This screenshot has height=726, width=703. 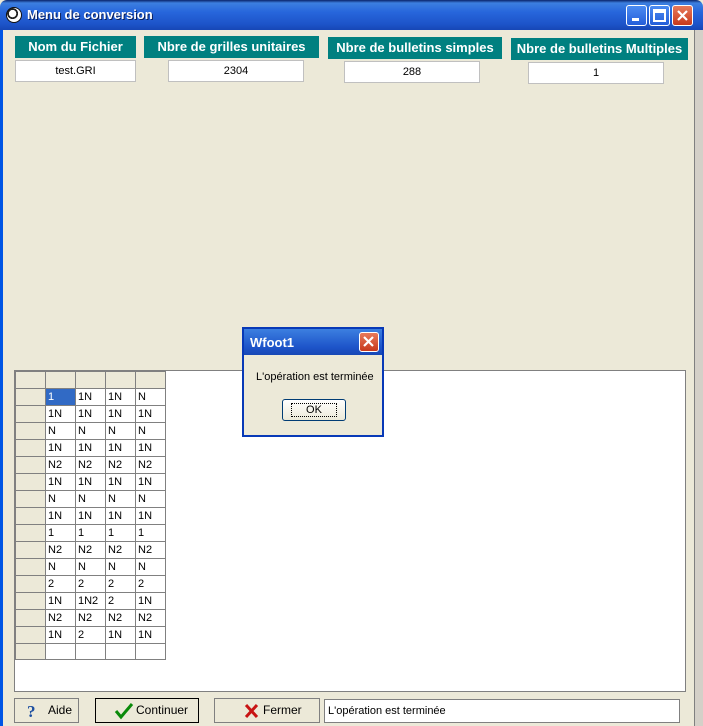 I want to click on table-row: 1N 2 1N 1N, so click(x=90, y=635).